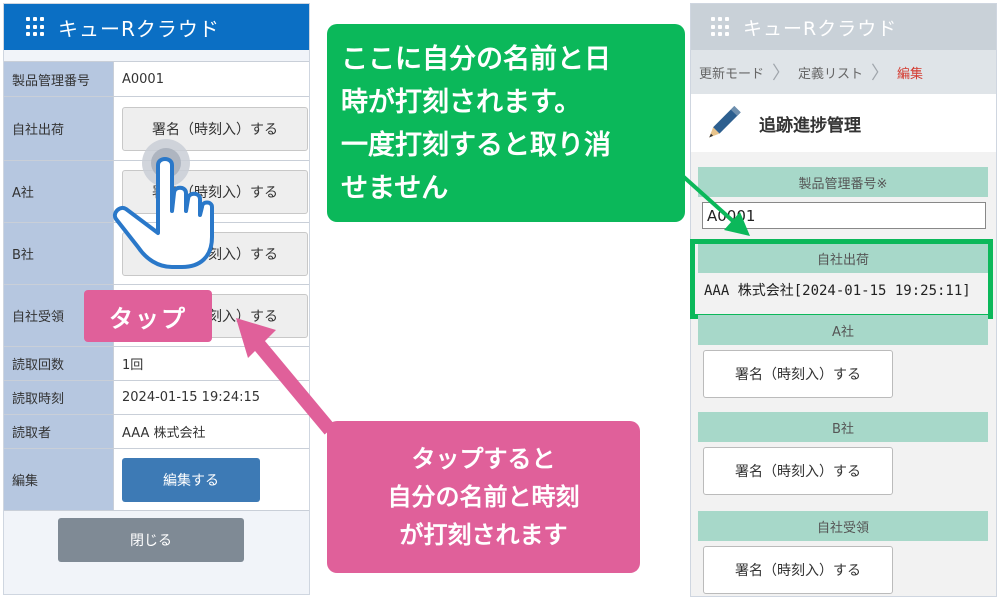 This screenshot has height=600, width=1000. What do you see at coordinates (395, 188) in the screenshot?
I see `callout-line: せません` at bounding box center [395, 188].